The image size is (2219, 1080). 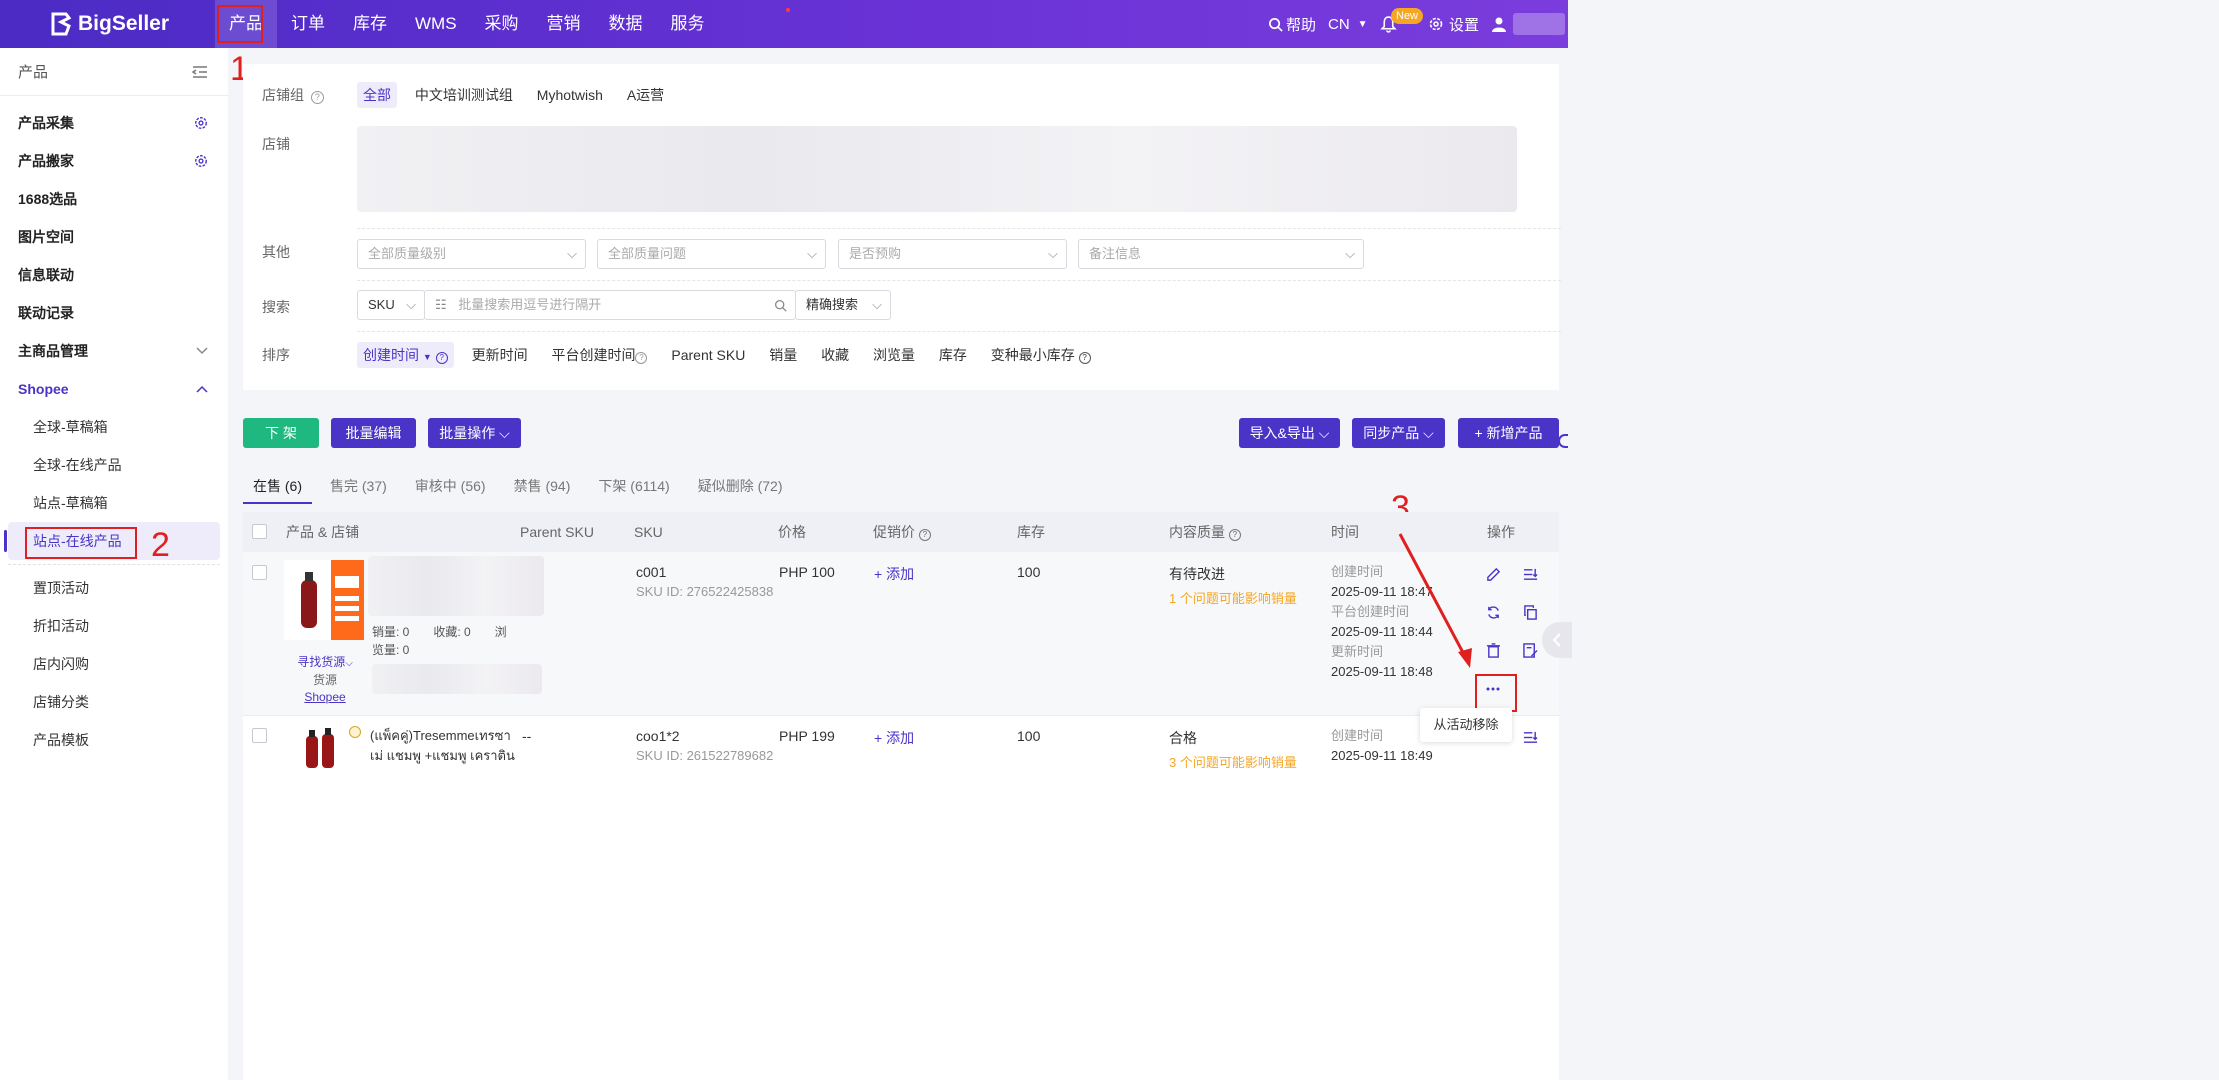 I want to click on batch-edit-button: 批量编辑, so click(x=373, y=433).